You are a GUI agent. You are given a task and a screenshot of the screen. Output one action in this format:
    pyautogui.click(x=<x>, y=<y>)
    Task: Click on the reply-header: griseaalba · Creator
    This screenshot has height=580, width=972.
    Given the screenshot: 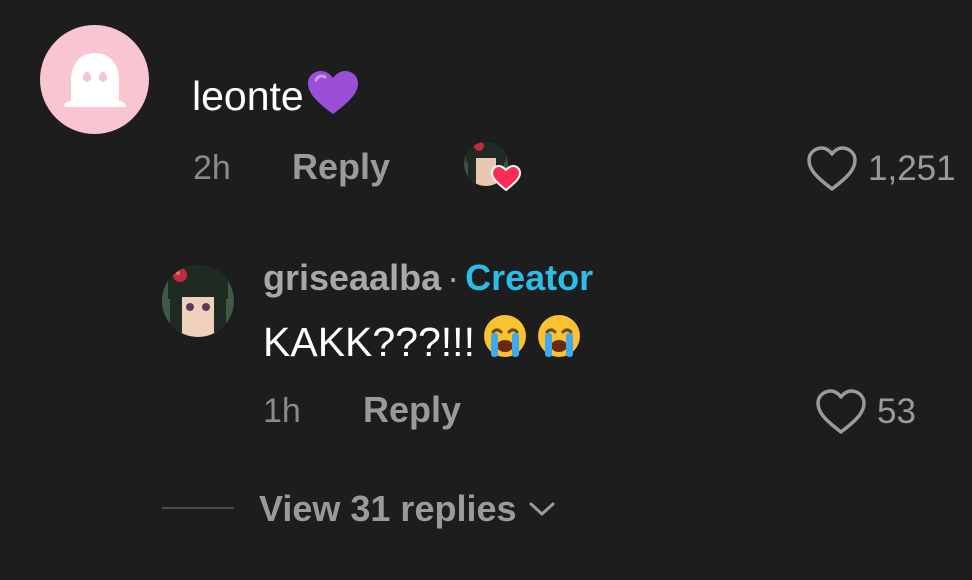 What is the action you would take?
    pyautogui.click(x=428, y=278)
    